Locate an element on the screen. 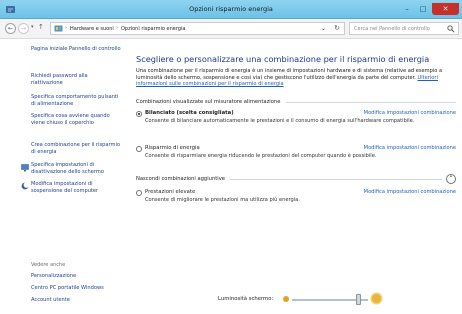 This screenshot has height=314, width=462. window-title: Opzioni risparmio energia is located at coordinates (231, 9).